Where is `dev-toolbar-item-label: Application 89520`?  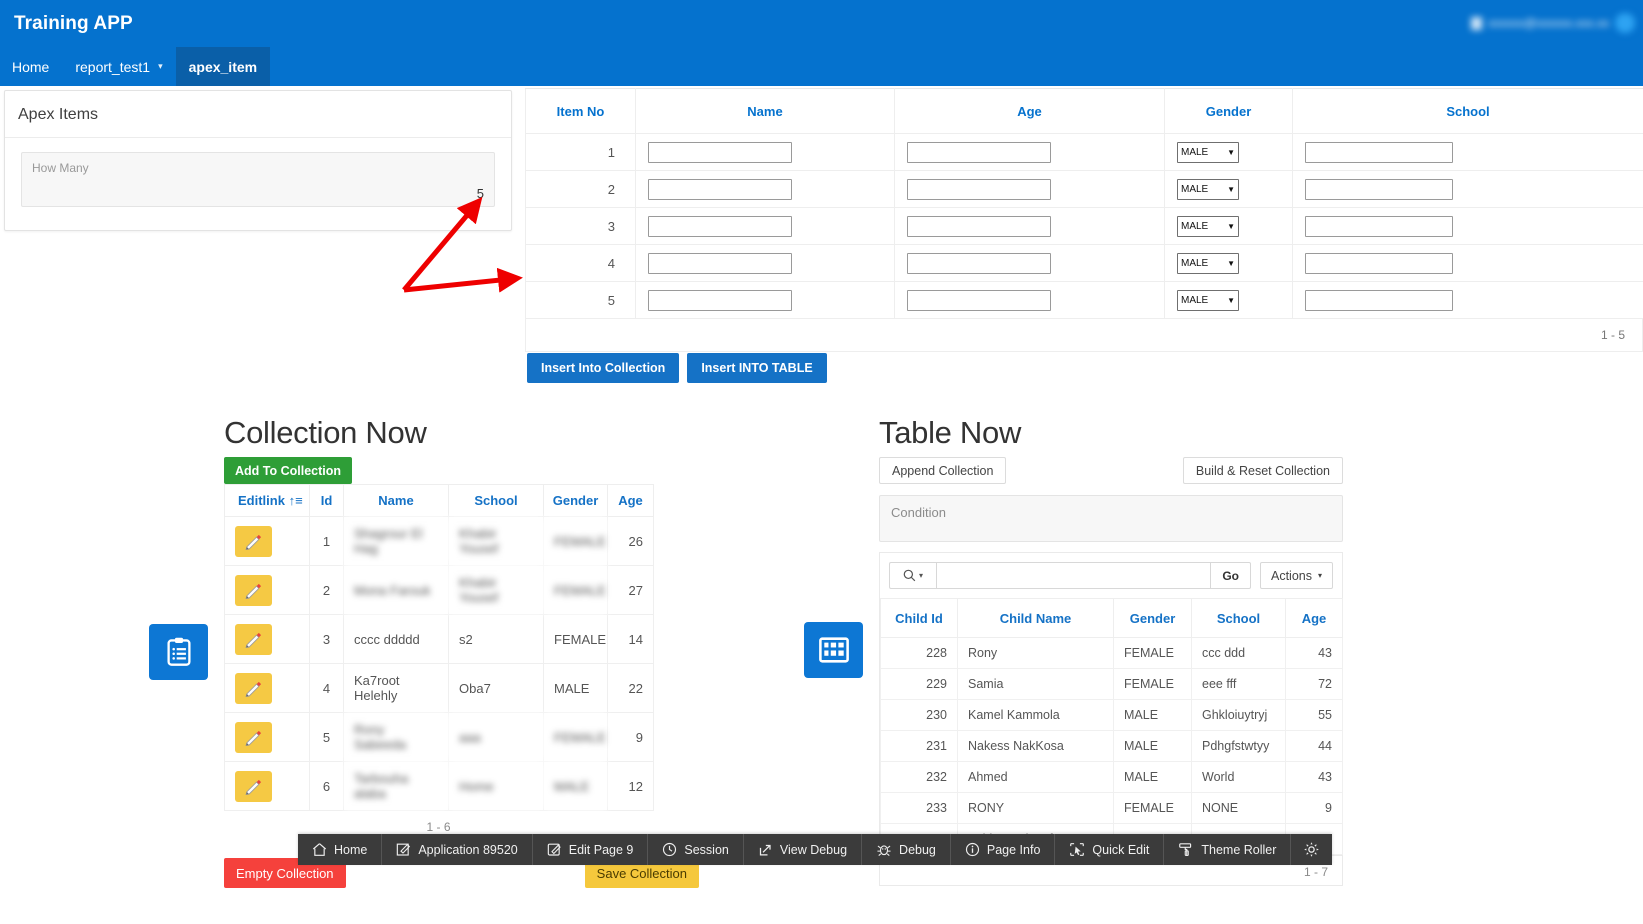 dev-toolbar-item-label: Application 89520 is located at coordinates (468, 849).